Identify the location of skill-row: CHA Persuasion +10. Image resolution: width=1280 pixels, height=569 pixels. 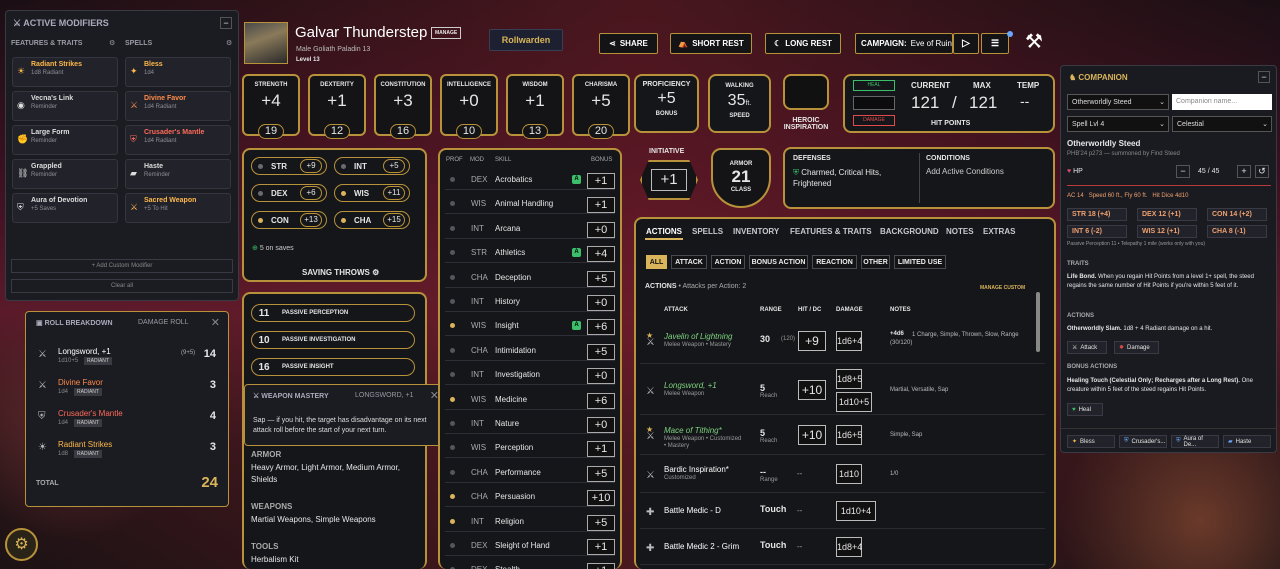
(530, 497).